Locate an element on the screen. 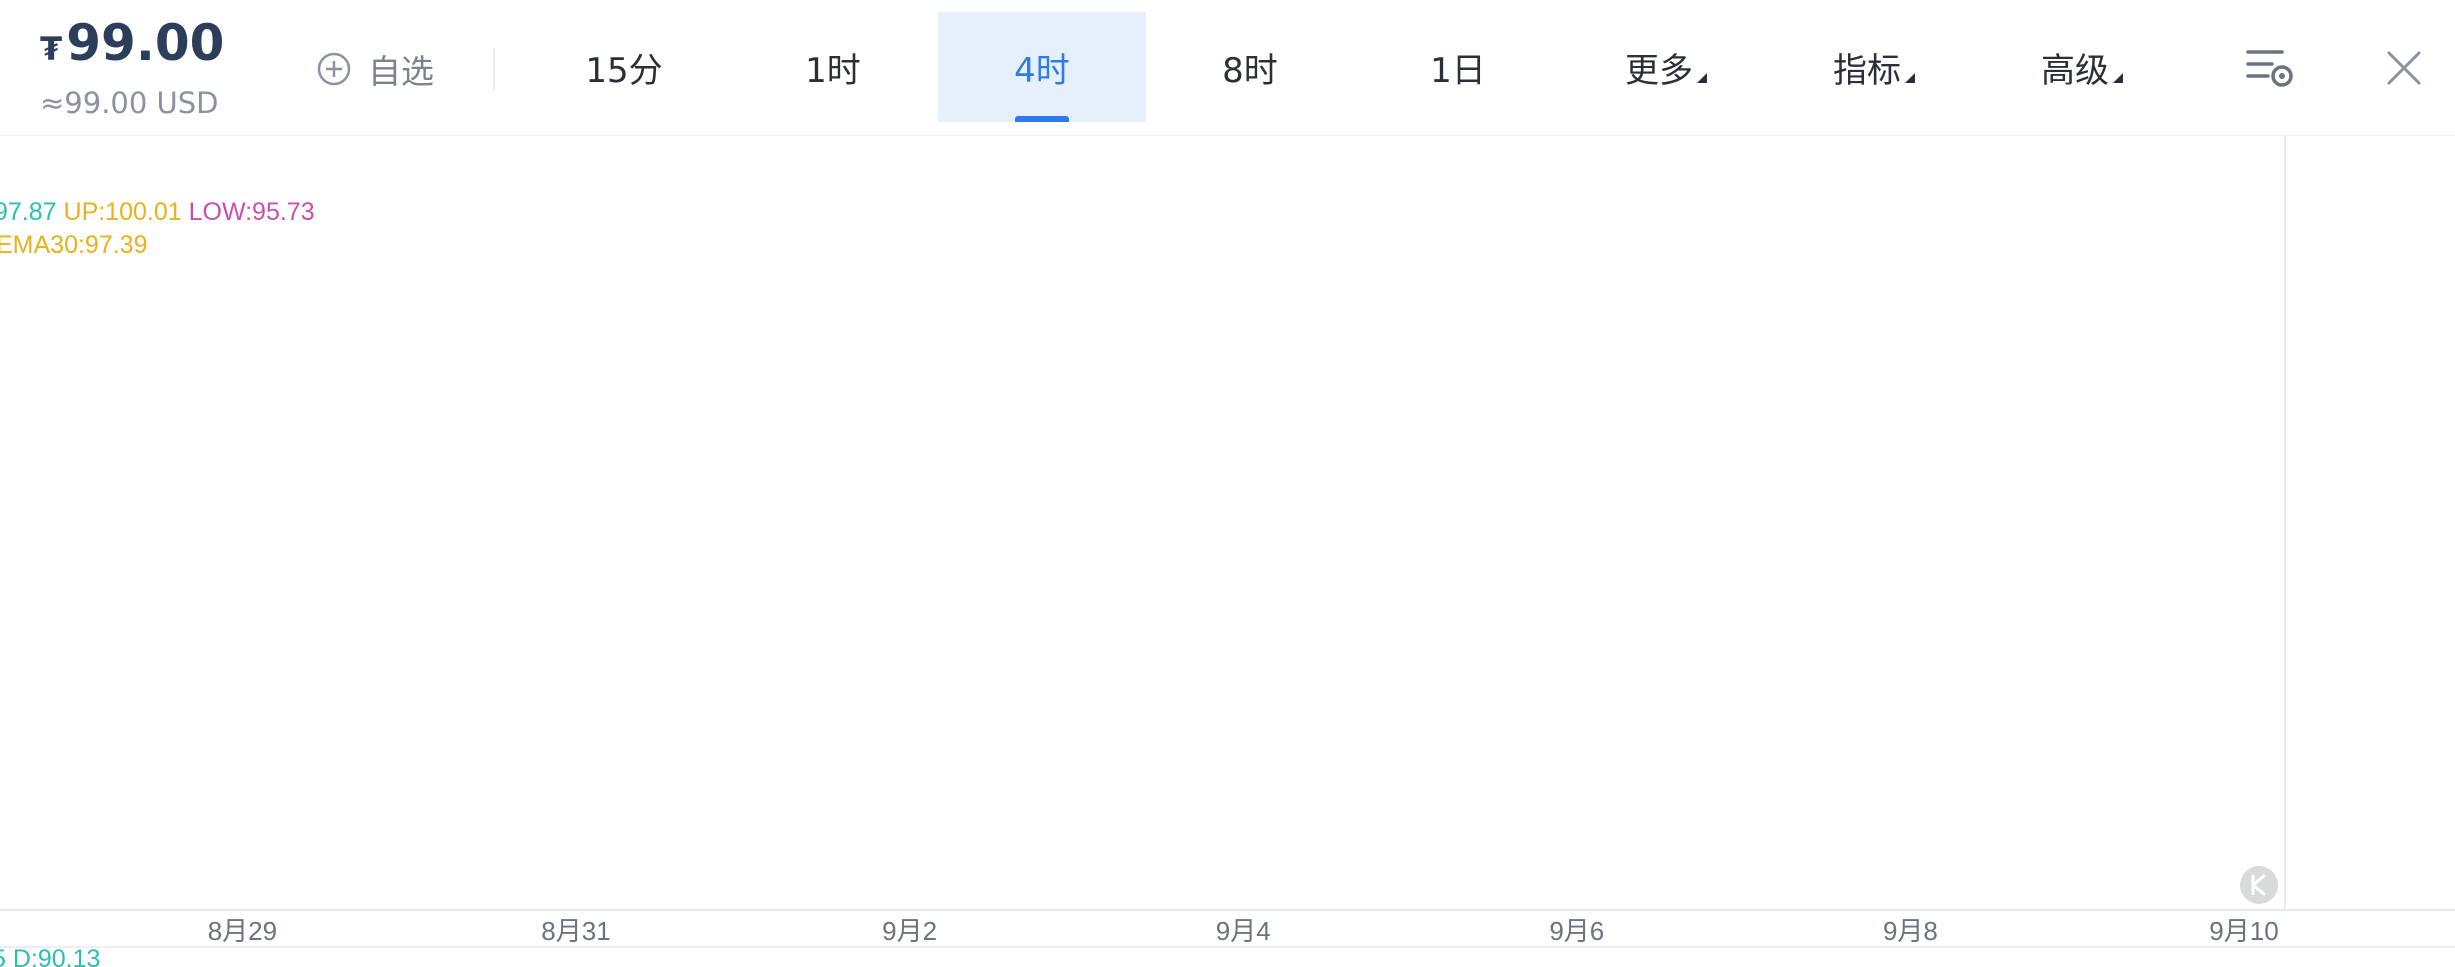  tab-advanced-dropdown: 高级 is located at coordinates (2082, 67).